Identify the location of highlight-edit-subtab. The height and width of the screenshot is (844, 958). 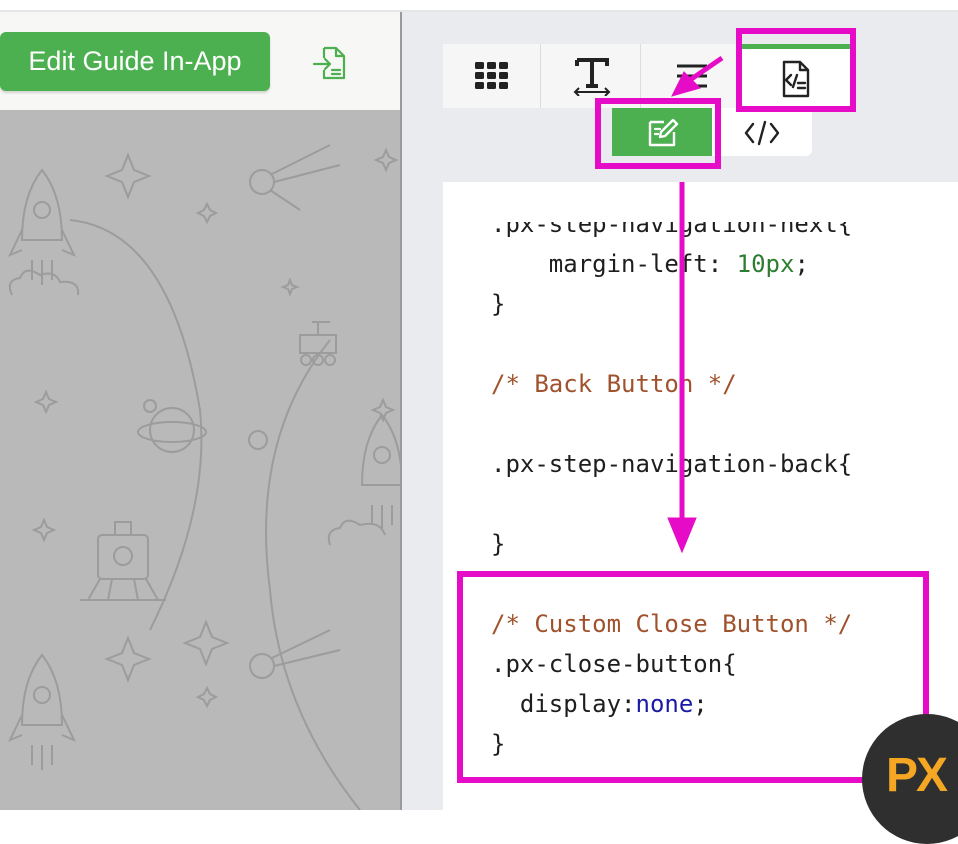
(658, 133).